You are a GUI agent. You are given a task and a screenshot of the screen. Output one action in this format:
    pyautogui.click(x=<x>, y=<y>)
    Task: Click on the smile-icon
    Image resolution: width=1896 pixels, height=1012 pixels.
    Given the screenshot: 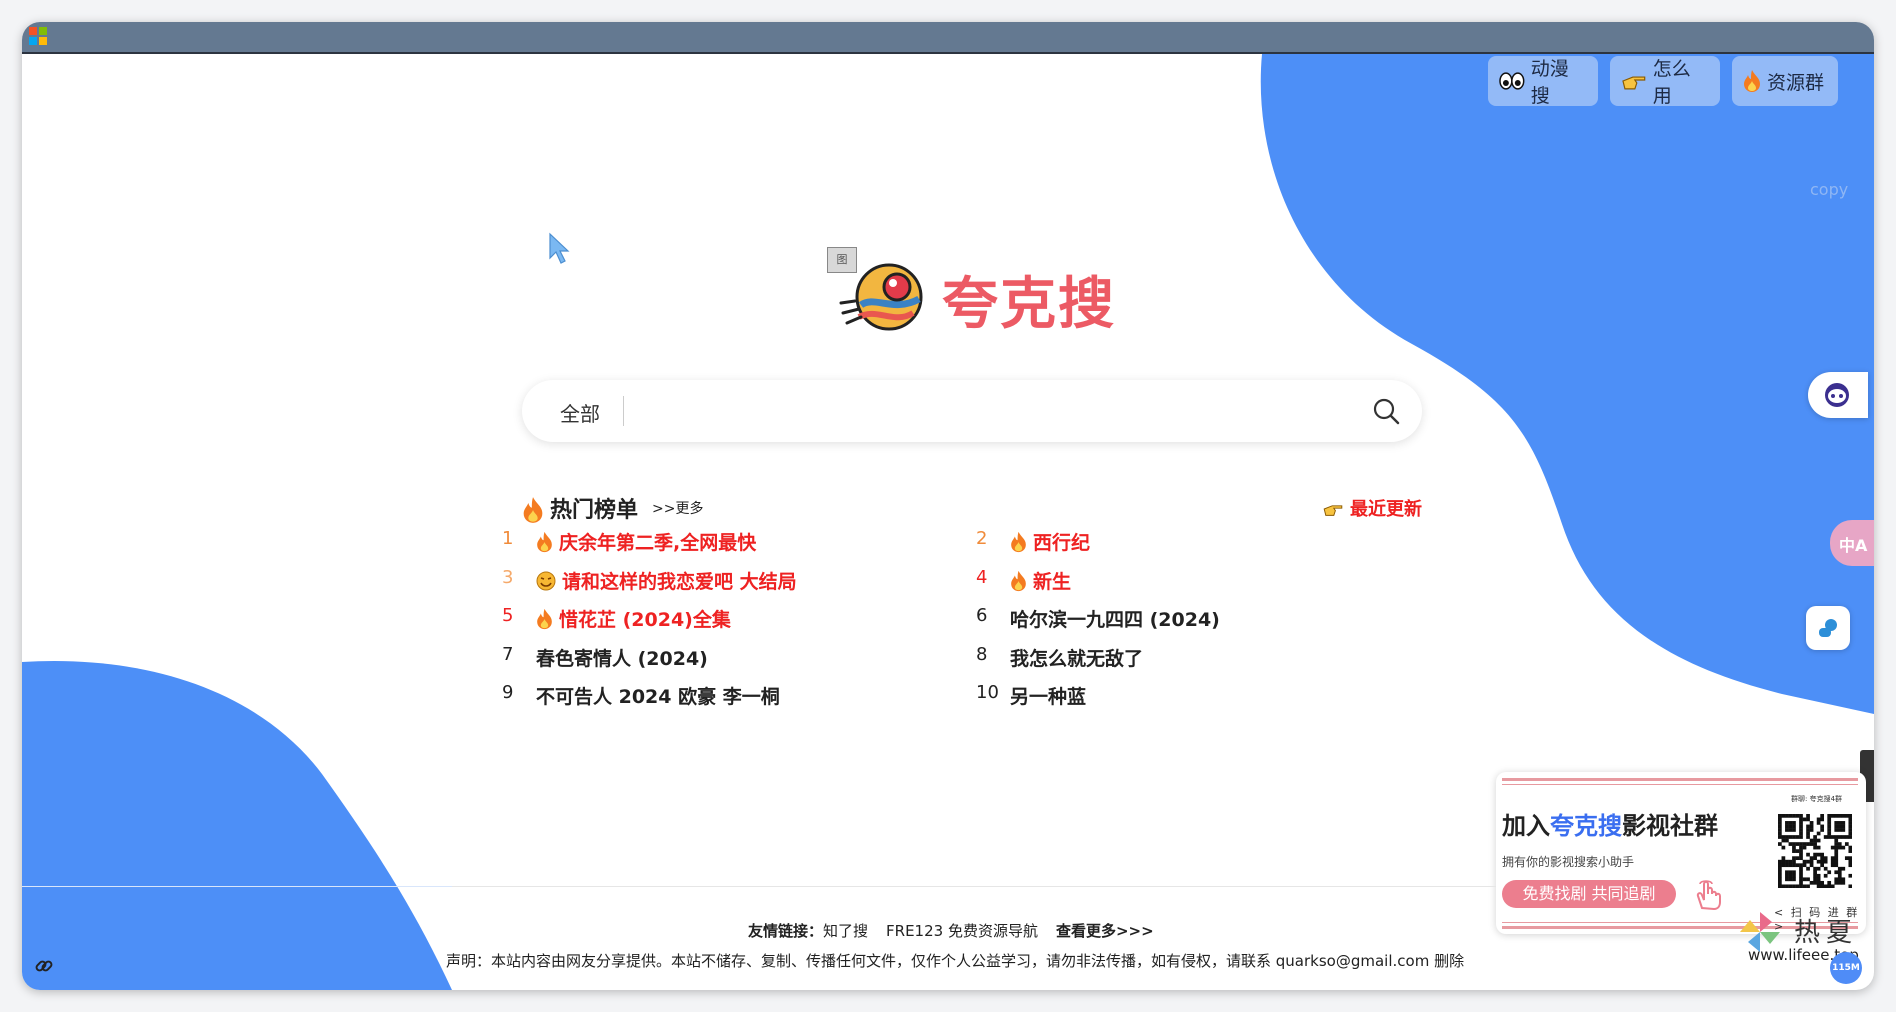 What is the action you would take?
    pyautogui.click(x=546, y=580)
    